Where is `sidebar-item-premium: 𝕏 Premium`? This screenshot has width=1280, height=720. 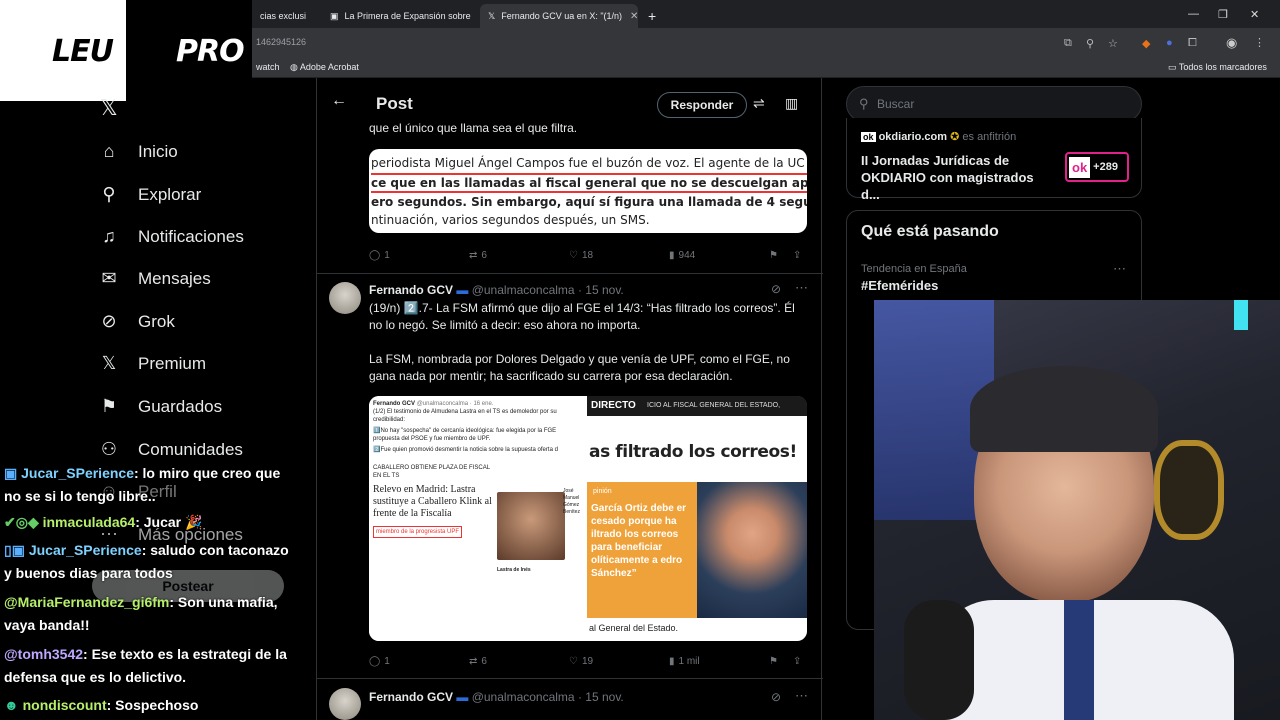
sidebar-item-premium: 𝕏 Premium is located at coordinates (152, 363).